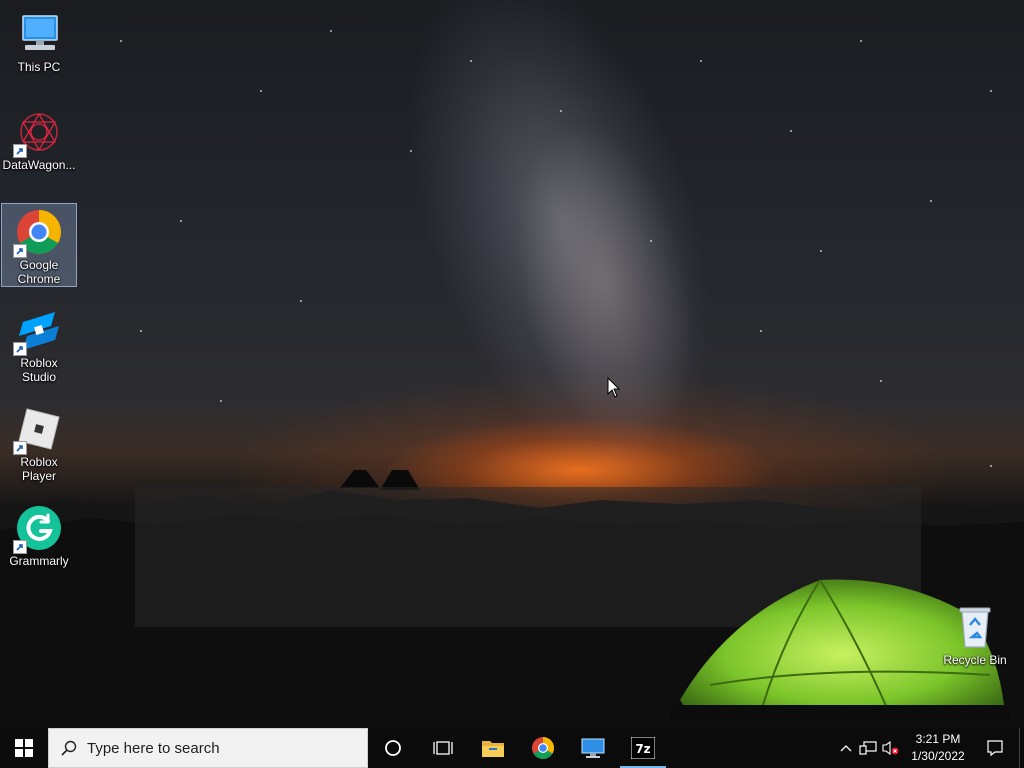 This screenshot has height=768, width=1024. Describe the element at coordinates (39, 272) in the screenshot. I see `desktop-icon-label: Google Chrome` at that location.